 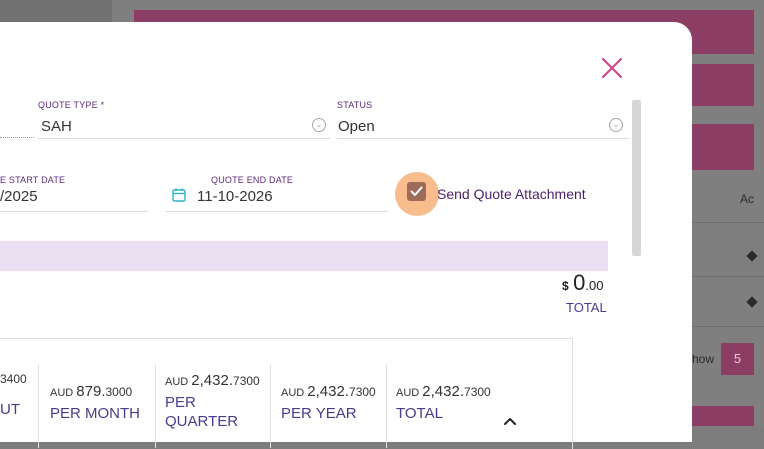 I want to click on quote-type-value: SAH, so click(x=56, y=126).